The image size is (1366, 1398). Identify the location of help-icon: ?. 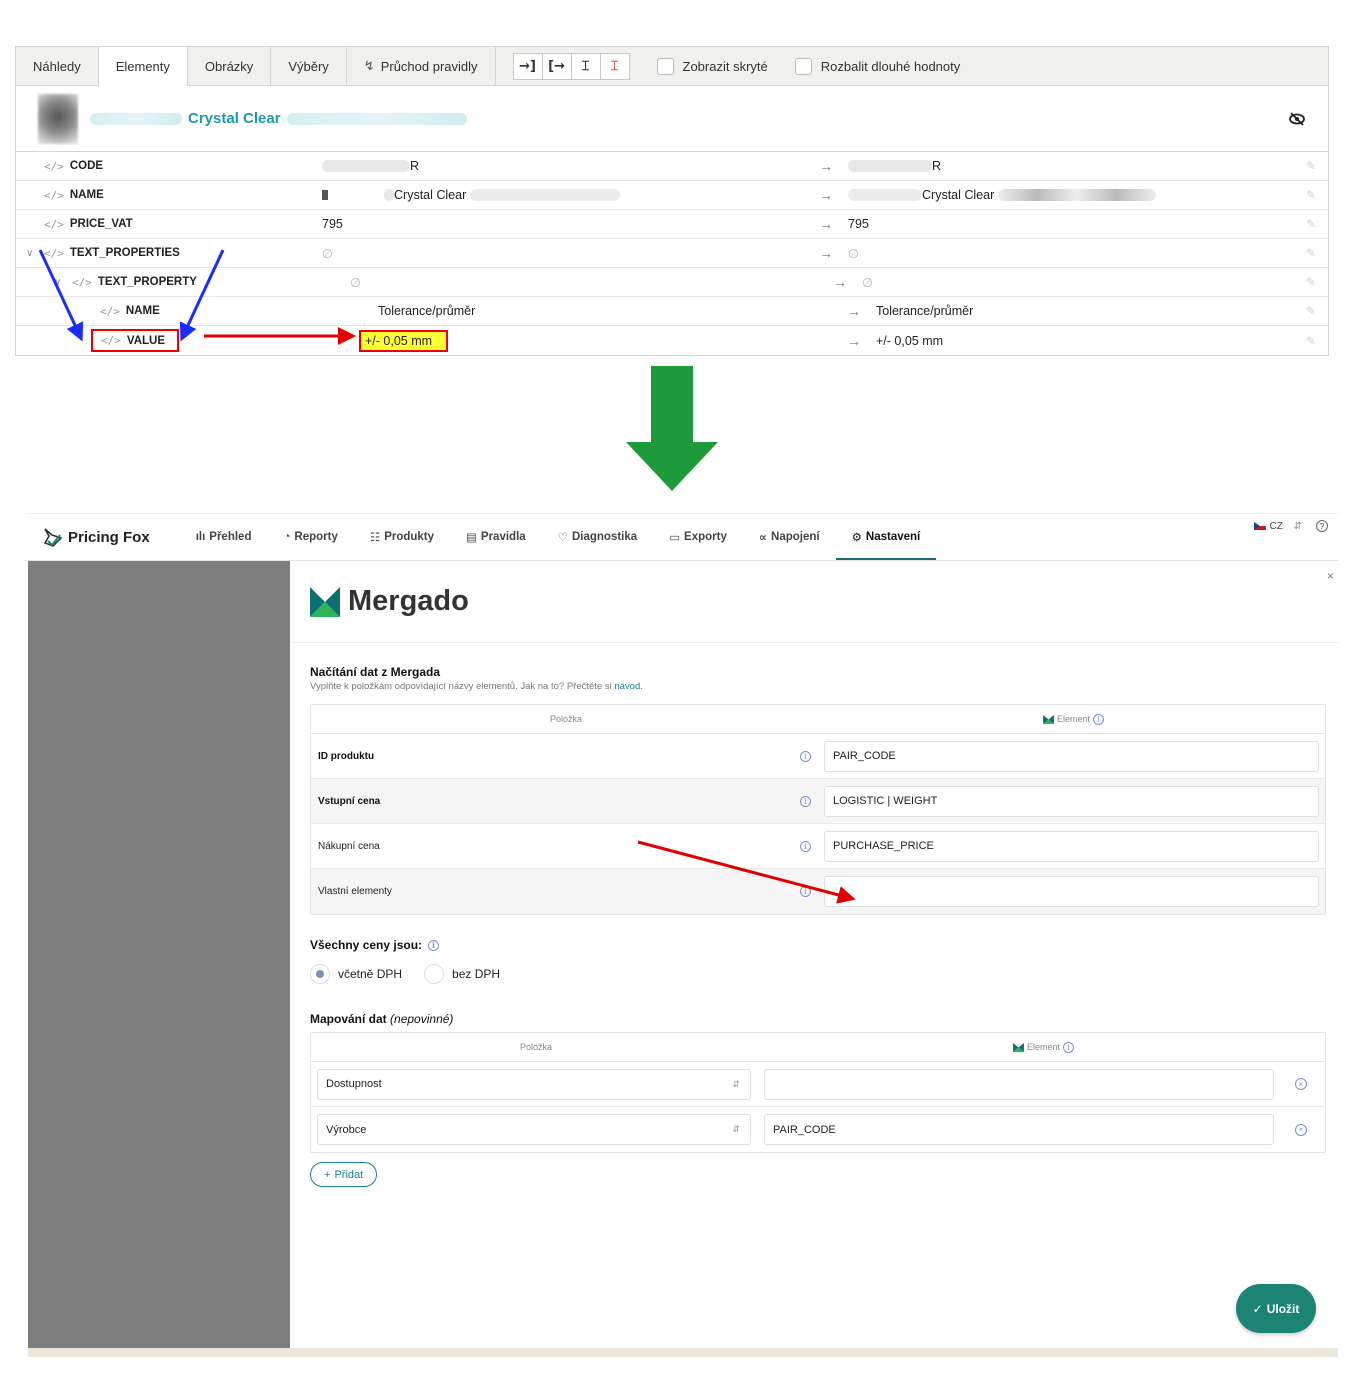
(1322, 526).